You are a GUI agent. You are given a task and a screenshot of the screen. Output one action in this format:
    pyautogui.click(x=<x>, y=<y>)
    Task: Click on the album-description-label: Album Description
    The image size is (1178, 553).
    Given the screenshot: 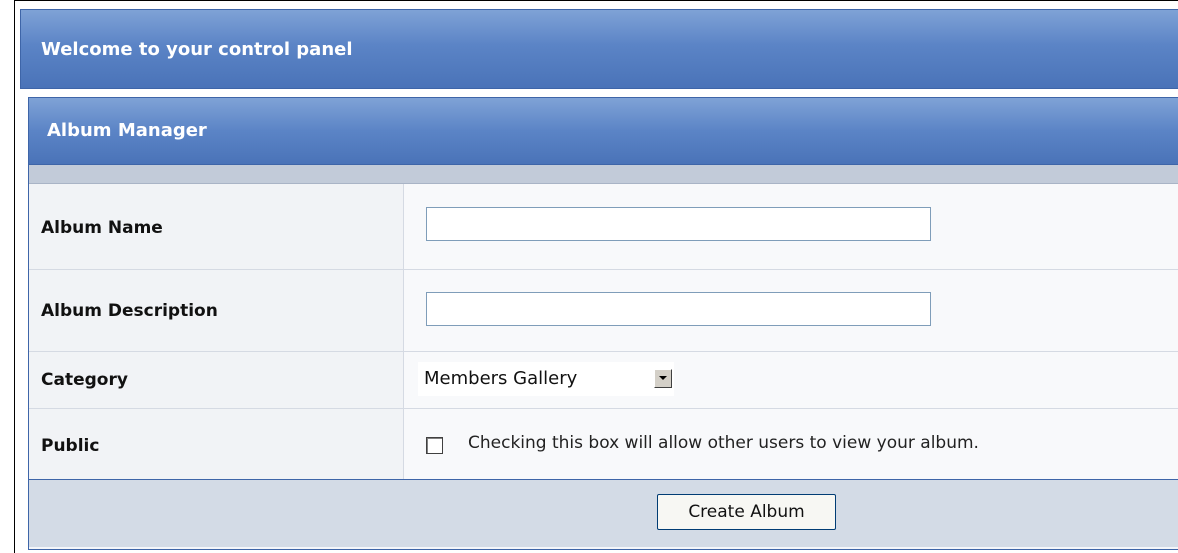 What is the action you would take?
    pyautogui.click(x=129, y=311)
    